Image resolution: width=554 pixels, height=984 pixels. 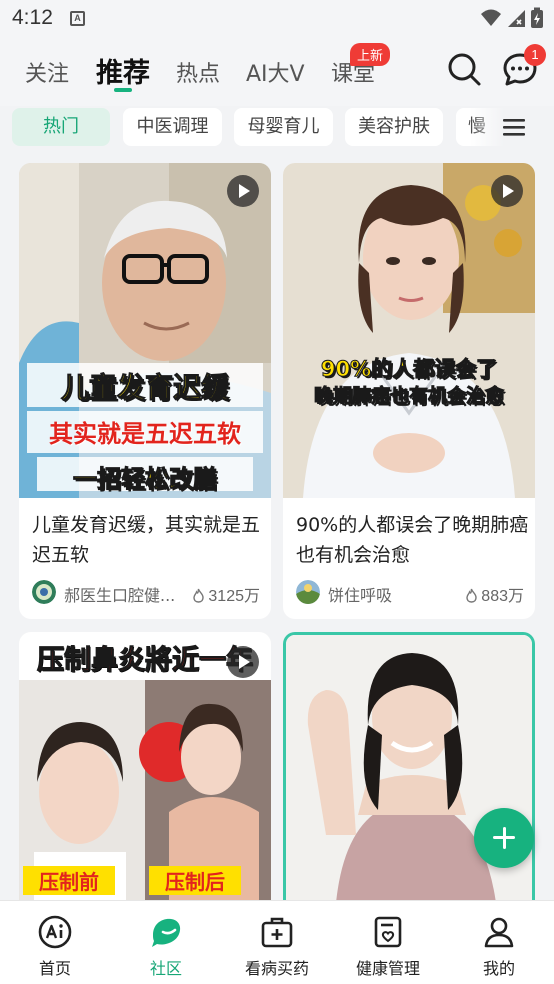 I want to click on top-tab-bar: 关注 推荐 热点 AI大V 课堂 上新 1, so click(x=277, y=71).